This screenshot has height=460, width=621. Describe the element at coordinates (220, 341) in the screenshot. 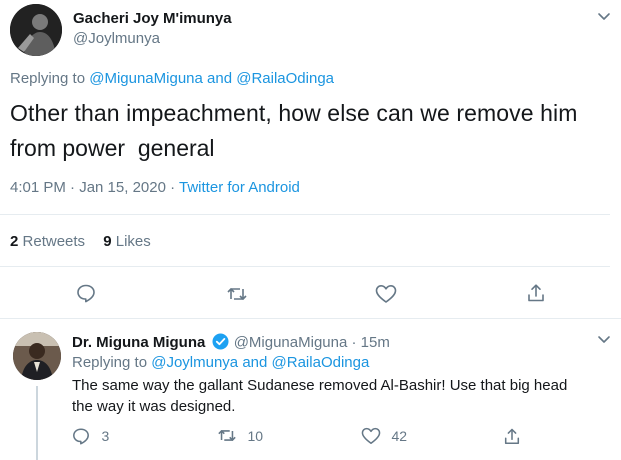

I see `verified-badge-icon` at that location.